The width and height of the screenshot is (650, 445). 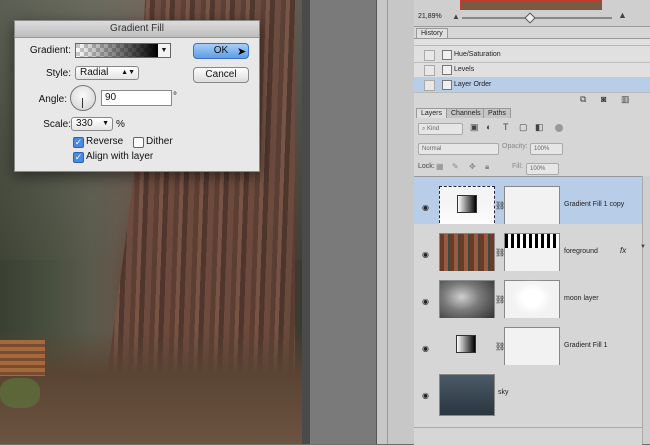 I want to click on history-list: Hue/Saturation Levels Layer Order, so click(x=532, y=65).